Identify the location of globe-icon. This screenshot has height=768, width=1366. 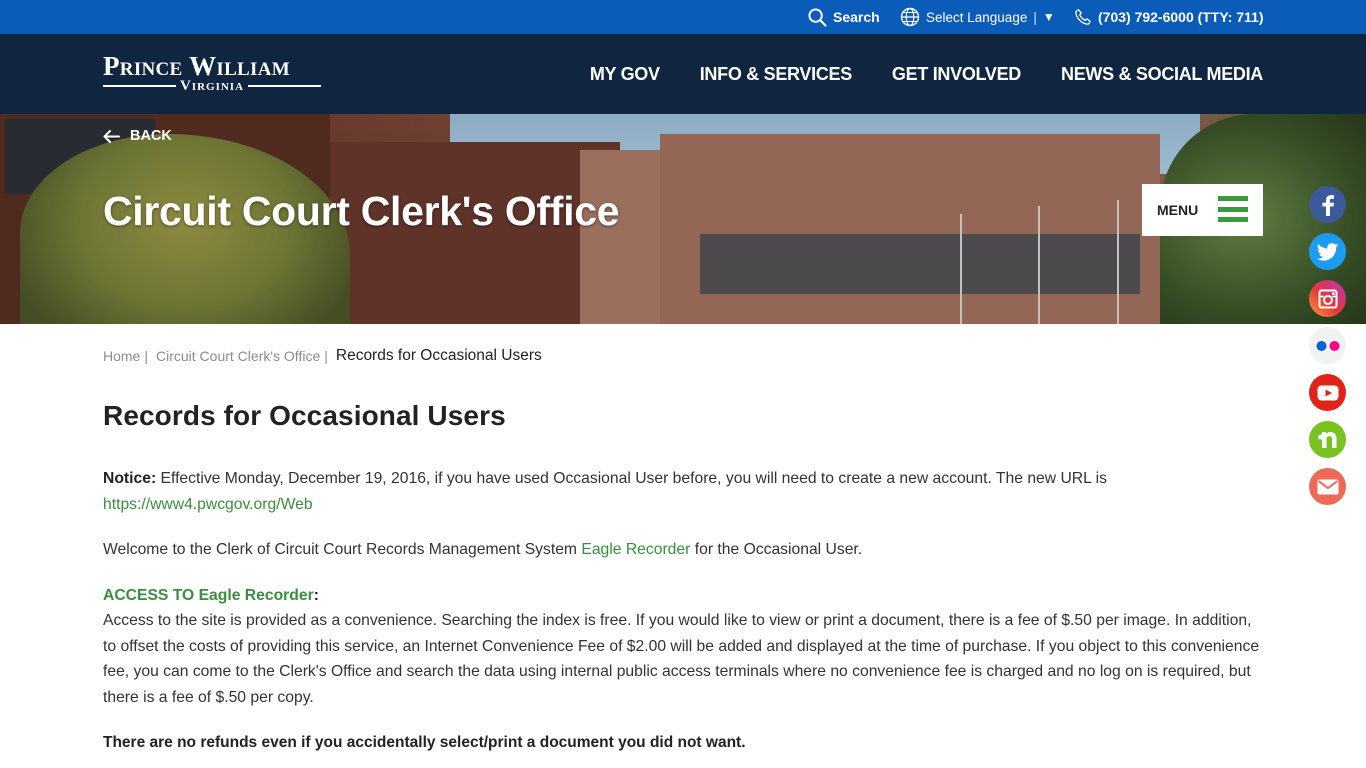
(910, 17).